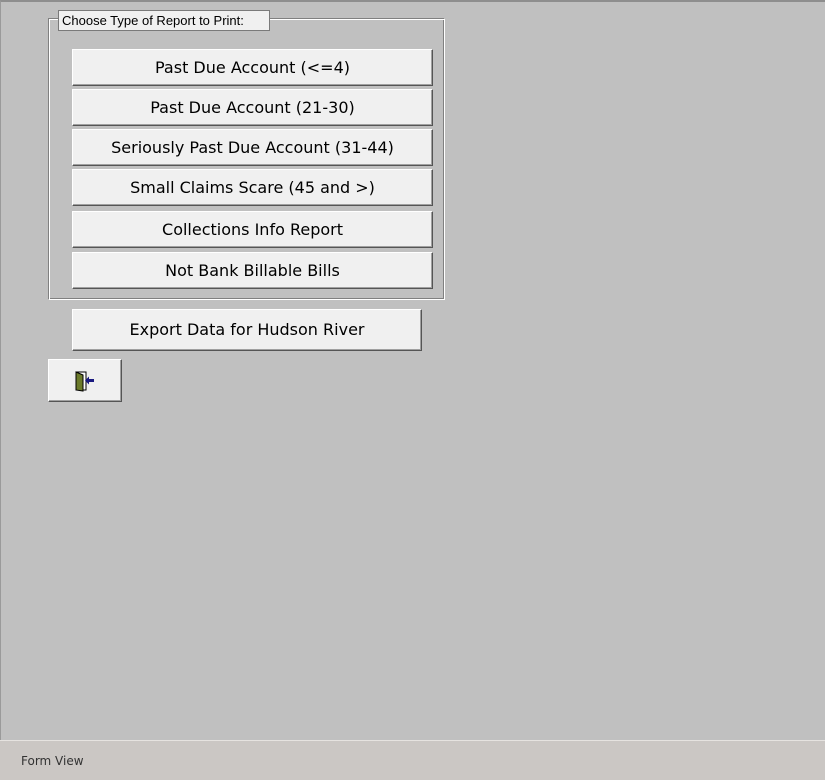  Describe the element at coordinates (164, 20) in the screenshot. I see `report-type-group-label: Choose Type of Report to Print:` at that location.